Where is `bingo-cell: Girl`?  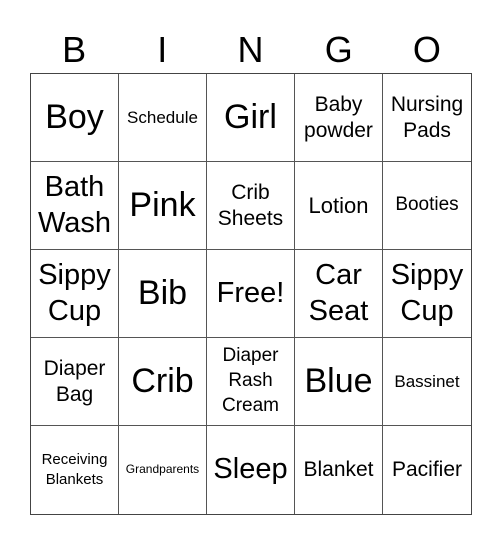
bingo-cell: Girl is located at coordinates (251, 118).